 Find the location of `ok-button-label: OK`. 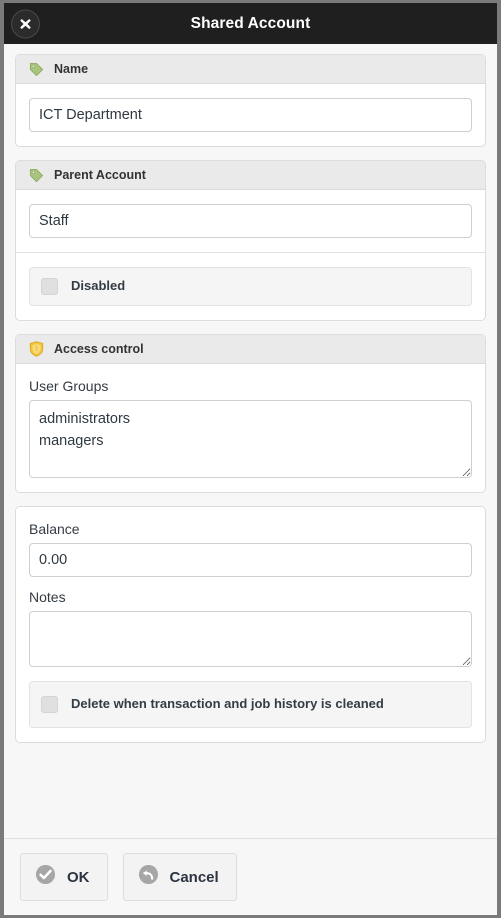

ok-button-label: OK is located at coordinates (78, 877).